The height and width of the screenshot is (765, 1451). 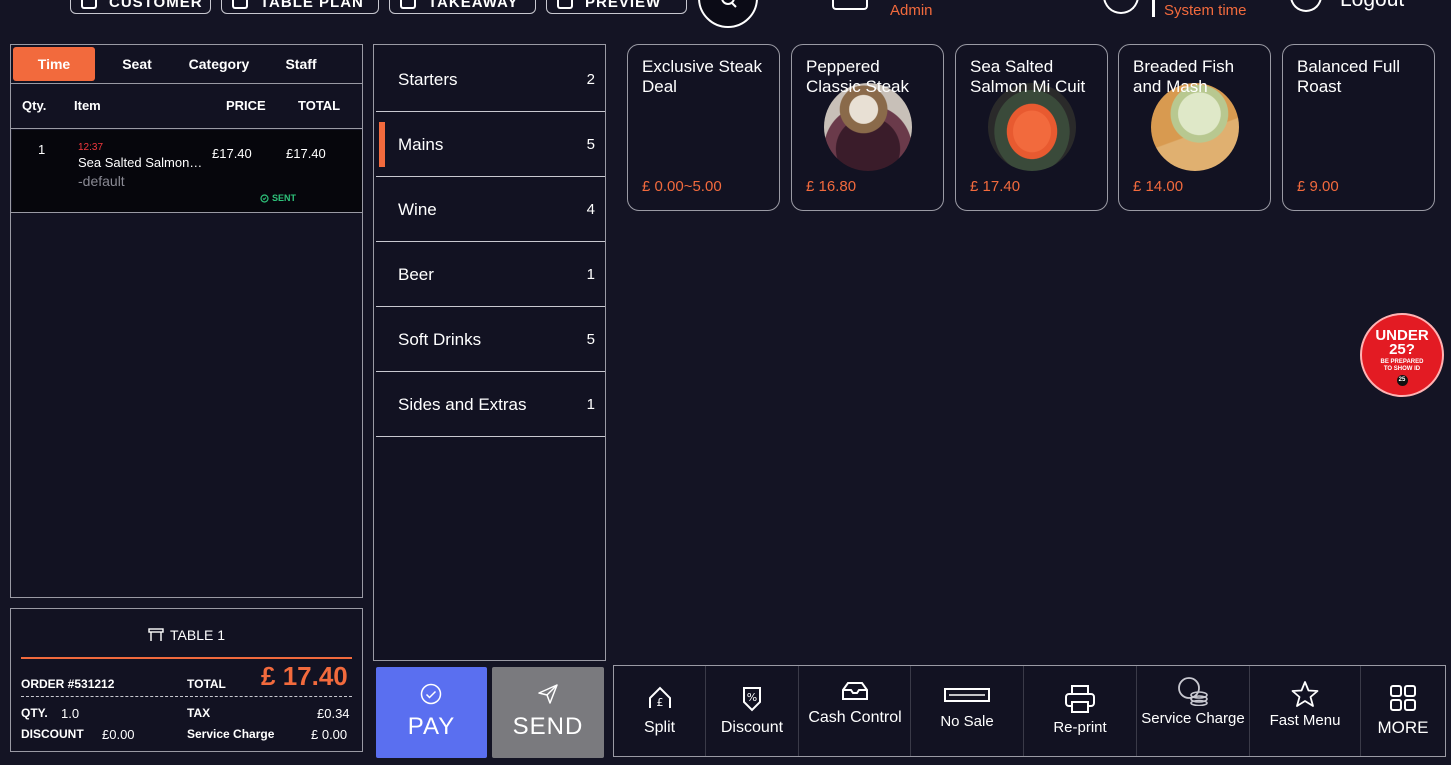 I want to click on category-soft-drinks: Soft Drinks 5, so click(x=490, y=339).